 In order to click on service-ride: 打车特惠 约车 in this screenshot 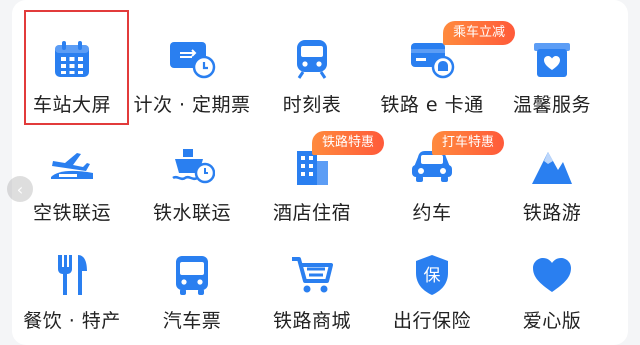, I will do `click(438, 177)`.